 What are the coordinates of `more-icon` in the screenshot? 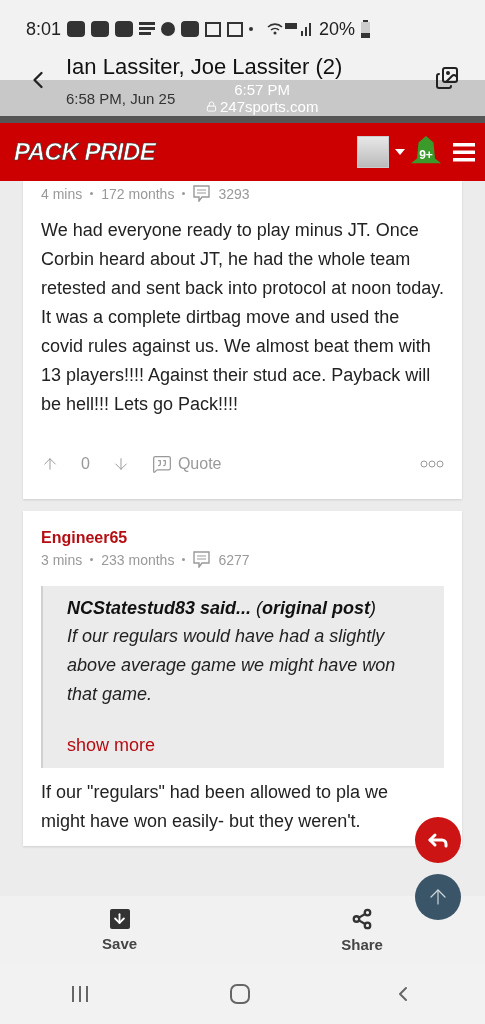 It's located at (432, 464).